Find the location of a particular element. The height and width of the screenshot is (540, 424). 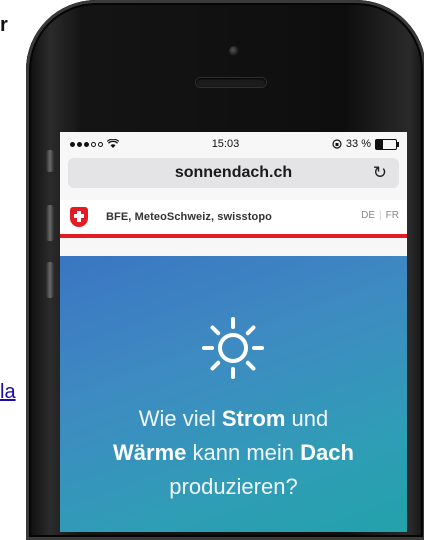

front-camera is located at coordinates (234, 51).